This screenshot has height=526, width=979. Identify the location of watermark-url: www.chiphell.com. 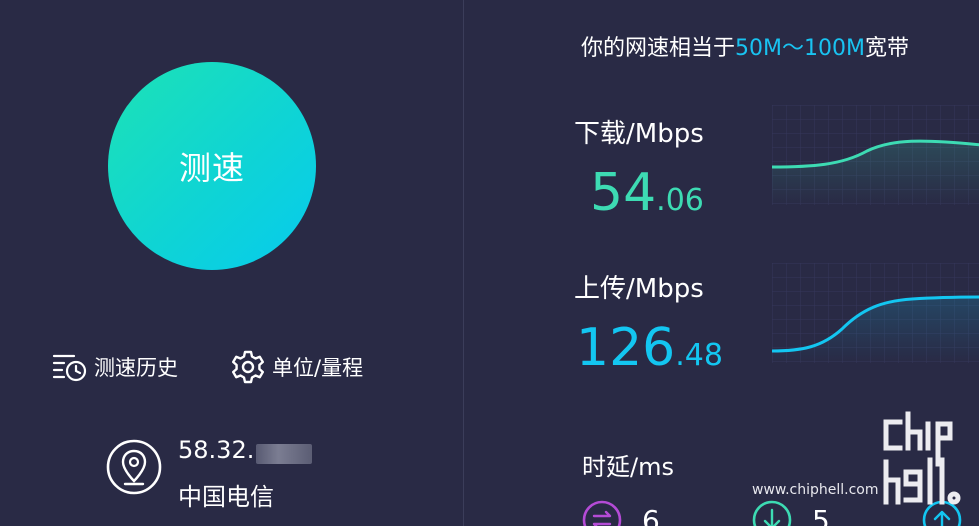
(815, 490).